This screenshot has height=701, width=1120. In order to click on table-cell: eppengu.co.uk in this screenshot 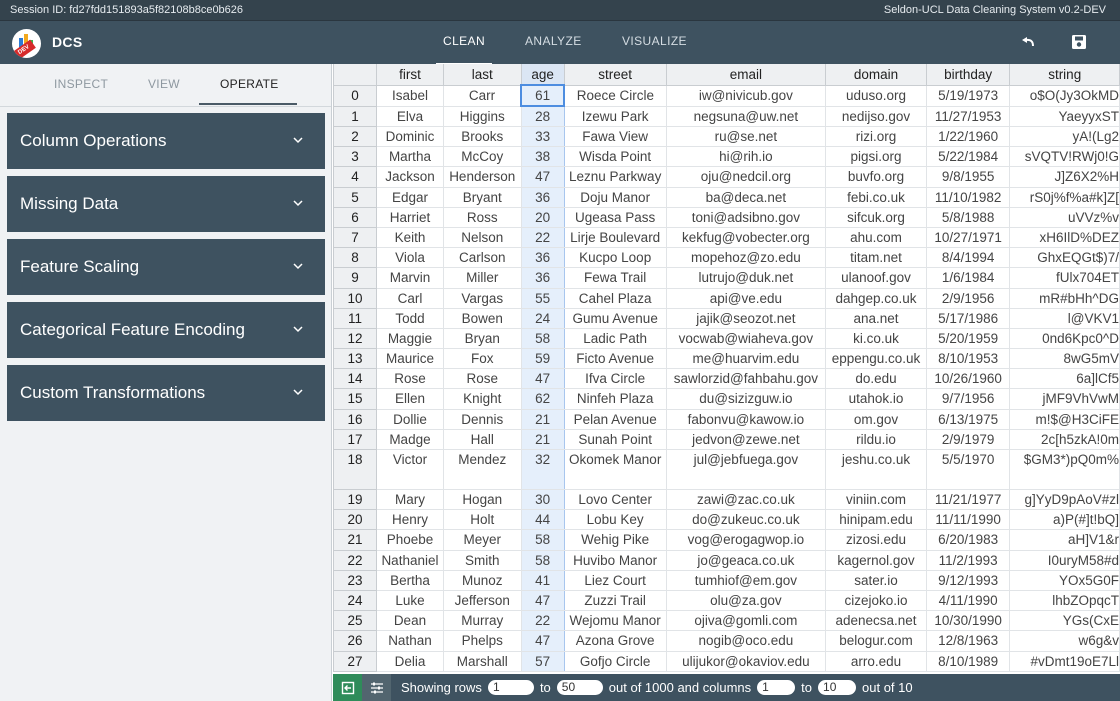, I will do `click(876, 359)`.